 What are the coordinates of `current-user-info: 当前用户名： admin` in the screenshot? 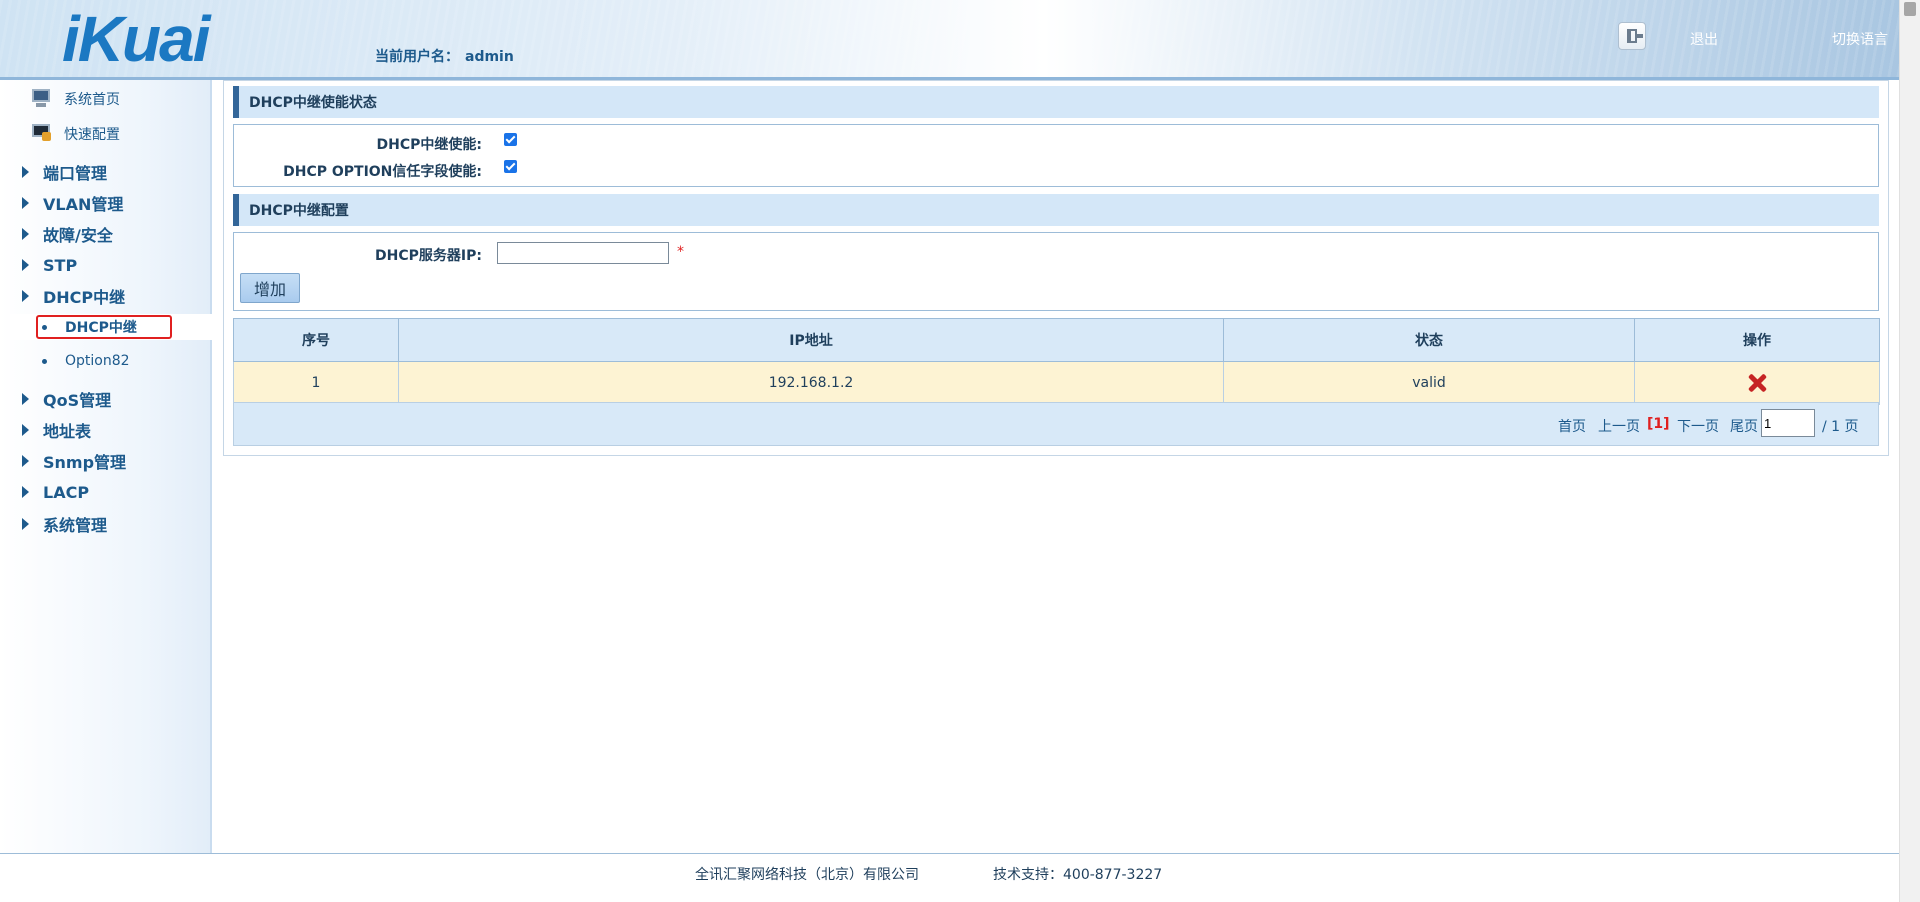 It's located at (444, 56).